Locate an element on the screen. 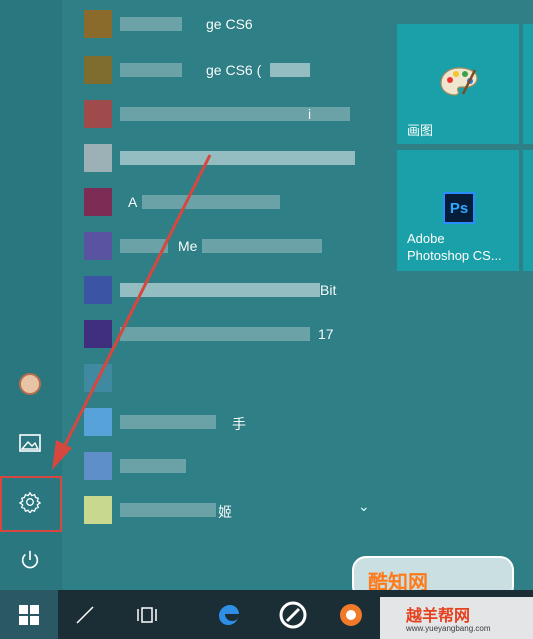 Image resolution: width=533 pixels, height=639 pixels. browser-icon is located at coordinates (293, 615).